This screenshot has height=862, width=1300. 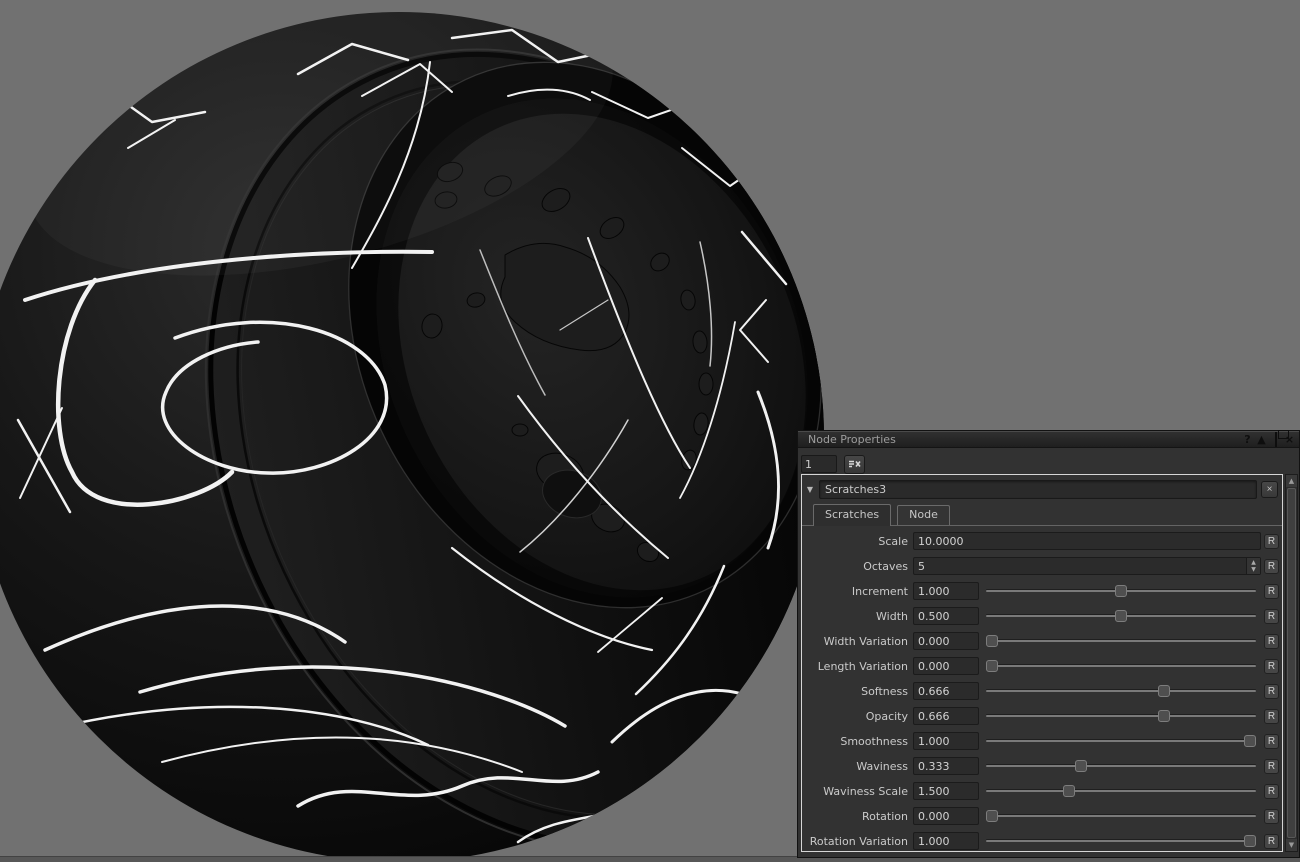 I want to click on param-row: Length Variation R, so click(x=1040, y=666).